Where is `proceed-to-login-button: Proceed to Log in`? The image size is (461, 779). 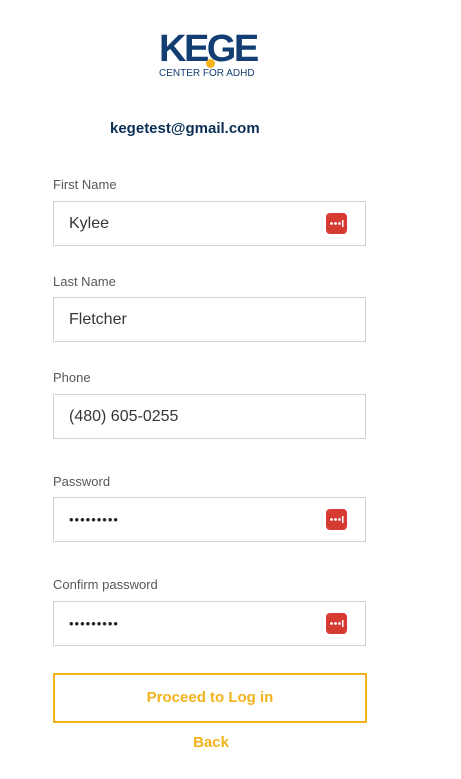 proceed-to-login-button: Proceed to Log in is located at coordinates (210, 698).